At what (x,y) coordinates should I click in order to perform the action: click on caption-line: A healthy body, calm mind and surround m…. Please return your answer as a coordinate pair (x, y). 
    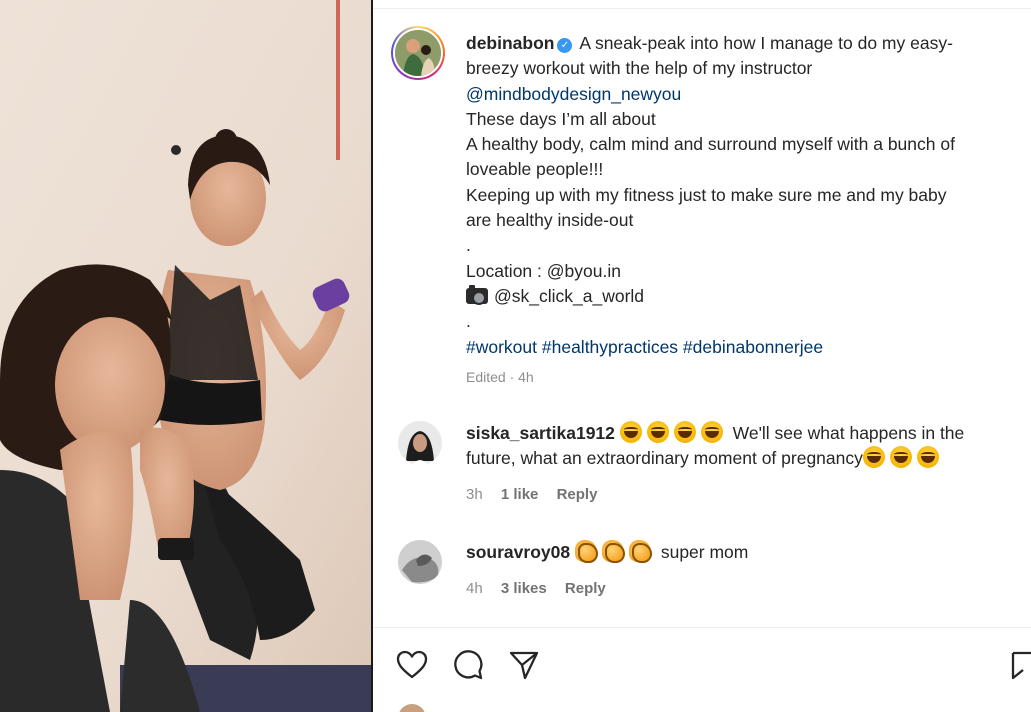
    Looking at the image, I should click on (710, 144).